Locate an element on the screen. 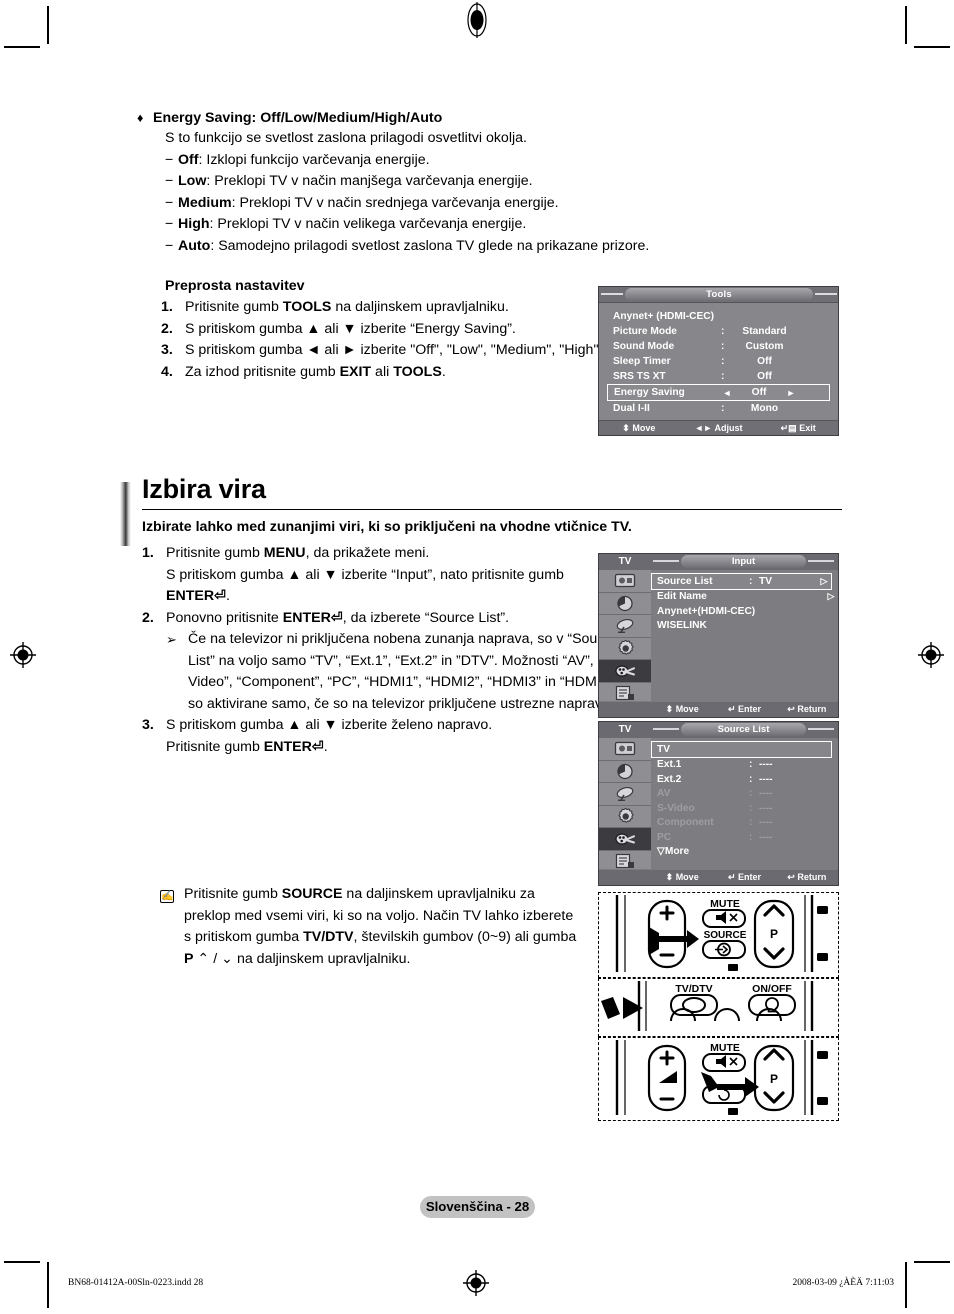 This screenshot has height=1314, width=954. page-title: Izbira vira is located at coordinates (204, 489).